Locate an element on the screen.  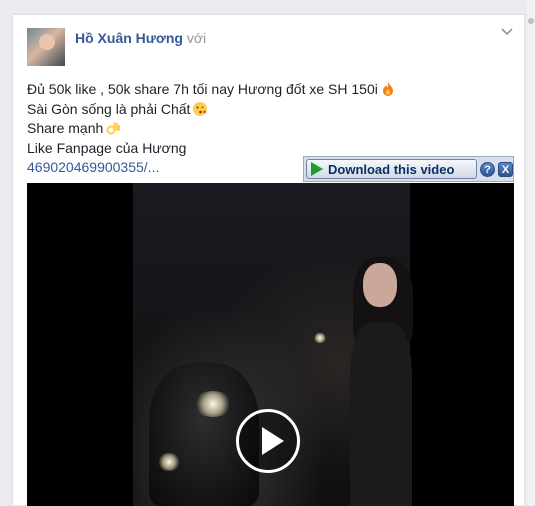
post-header: Hồ Xuân Hương với is located at coordinates (140, 38).